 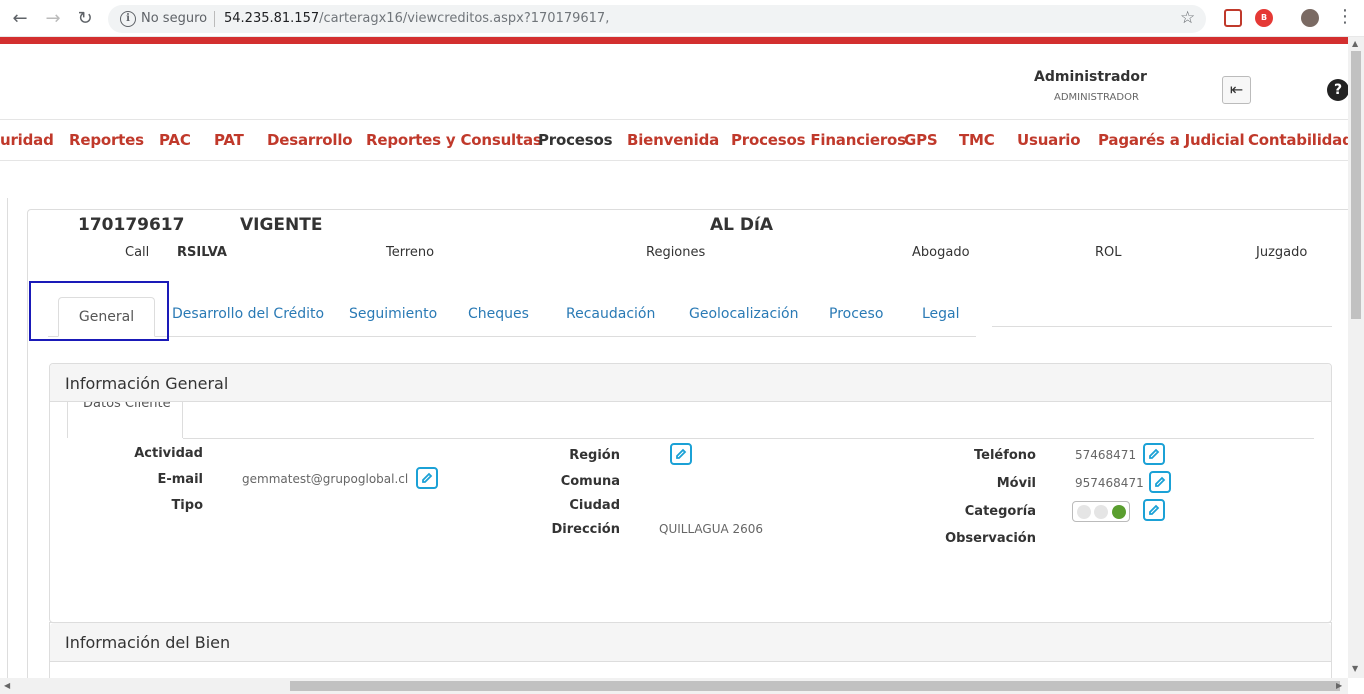 What do you see at coordinates (676, 252) in the screenshot?
I see `regiones-label: Regiones` at bounding box center [676, 252].